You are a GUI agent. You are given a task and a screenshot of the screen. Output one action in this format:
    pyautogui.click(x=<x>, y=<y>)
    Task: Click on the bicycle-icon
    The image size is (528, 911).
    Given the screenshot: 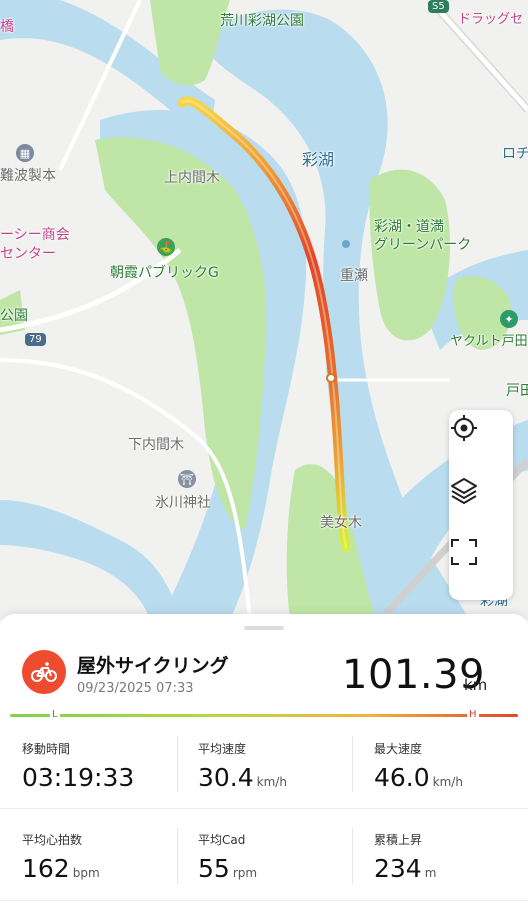 What is the action you would take?
    pyautogui.click(x=44, y=672)
    